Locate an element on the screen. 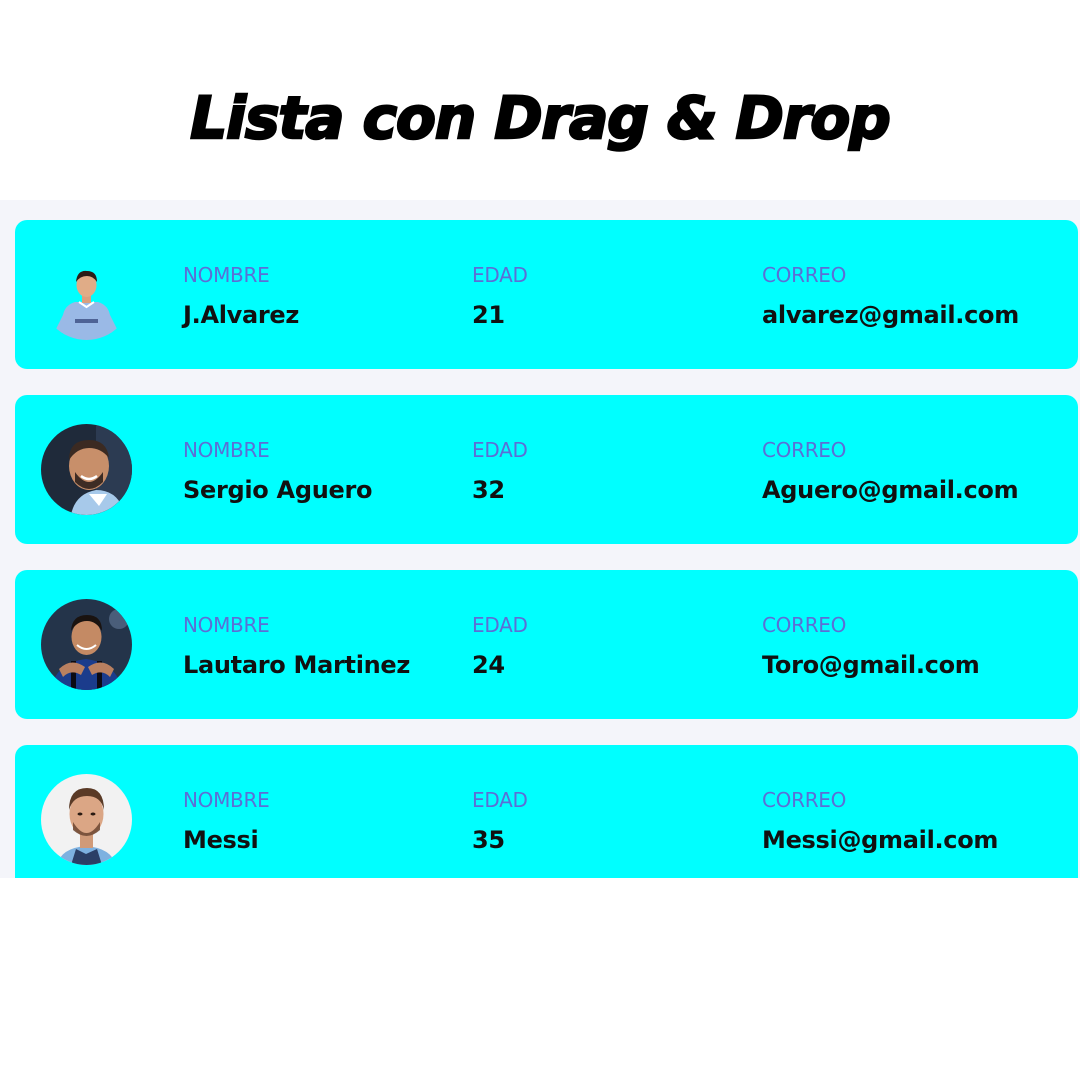 The height and width of the screenshot is (1080, 1080). name-field: NOMBRE J.Alvarez is located at coordinates (241, 296).